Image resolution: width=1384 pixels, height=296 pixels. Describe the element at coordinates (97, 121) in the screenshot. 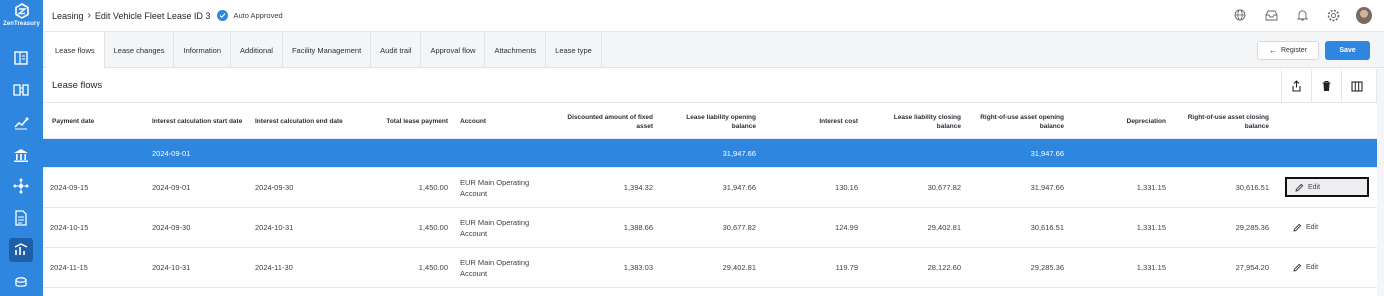

I see `col-payment-date: Payment date` at that location.